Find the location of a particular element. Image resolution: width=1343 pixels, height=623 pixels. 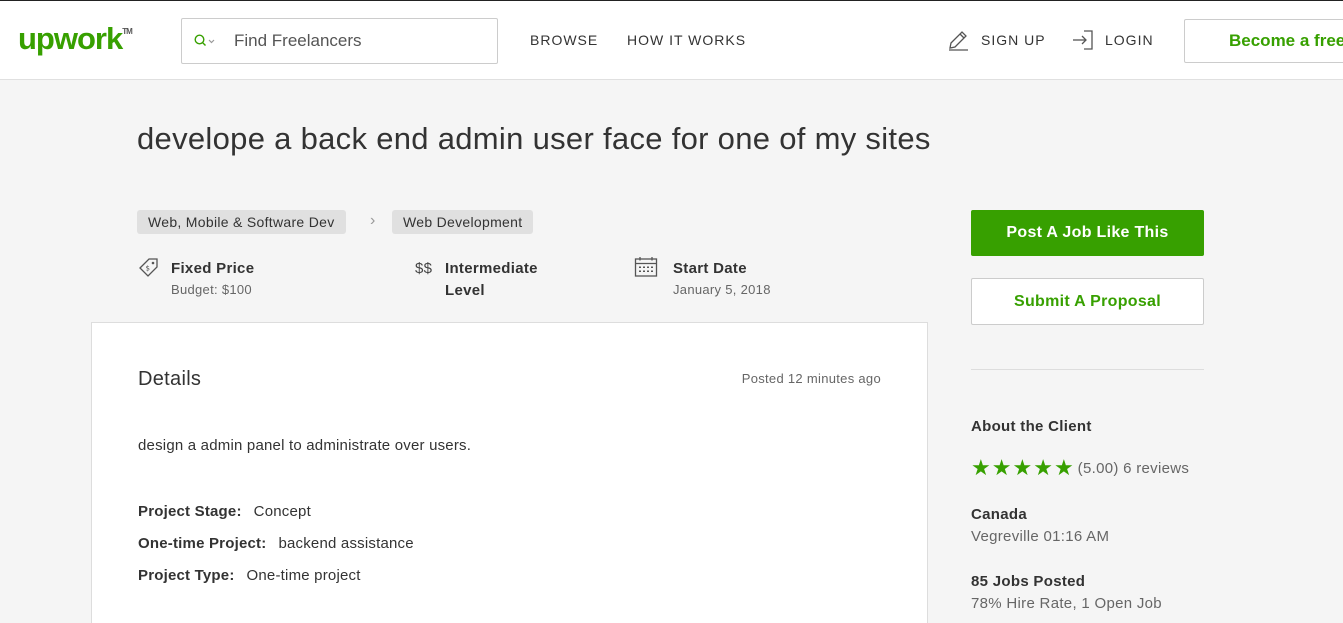

pencil-icon is located at coordinates (958, 42).